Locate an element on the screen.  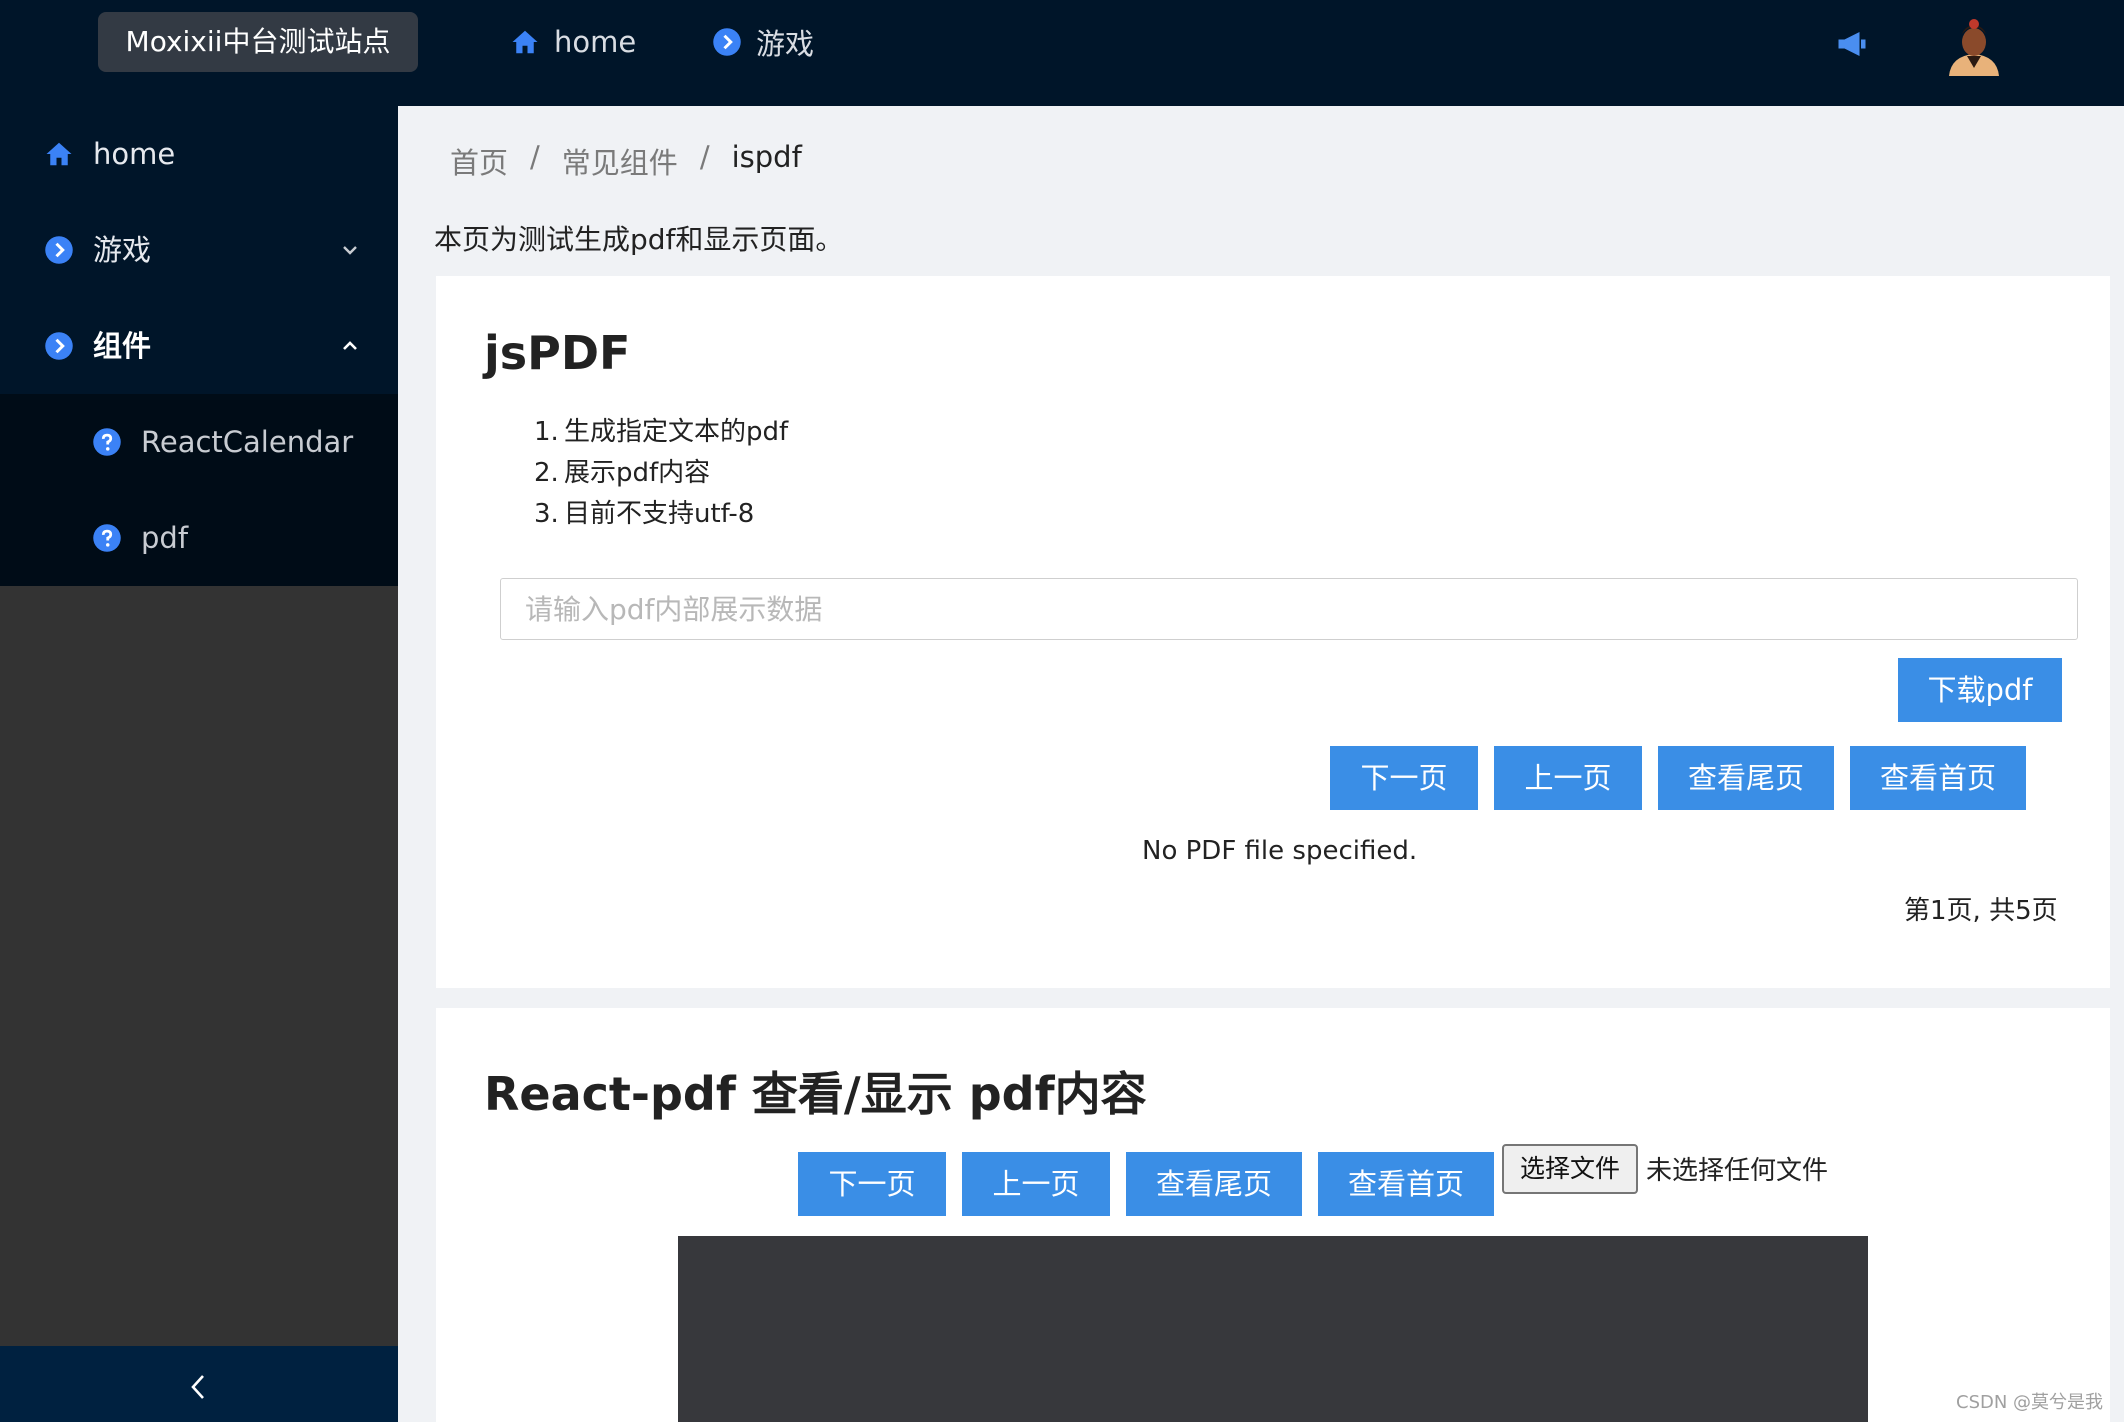
sidebar-item-label: 组件 is located at coordinates (122, 346).